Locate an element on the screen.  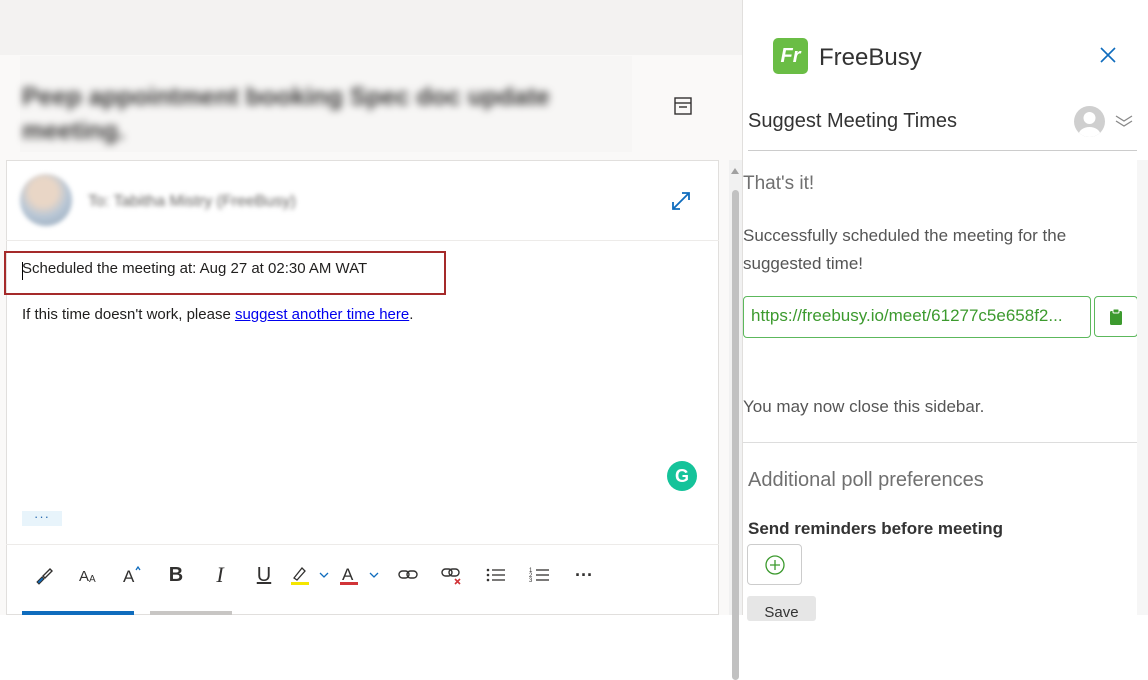
scroll-thumb is located at coordinates (735, 435).